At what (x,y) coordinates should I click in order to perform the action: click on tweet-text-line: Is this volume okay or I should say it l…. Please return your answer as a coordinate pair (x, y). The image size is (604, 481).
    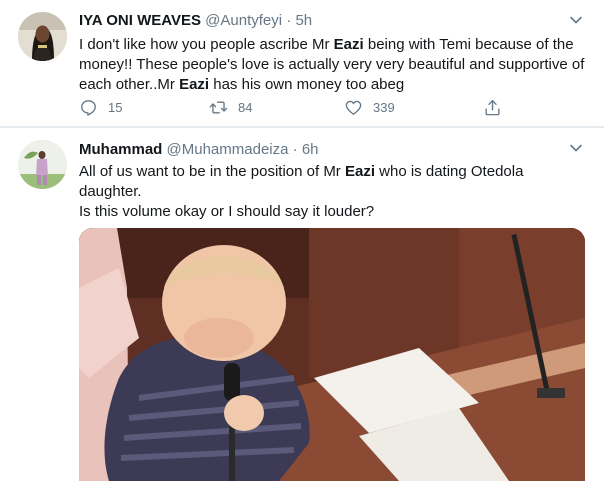
    Looking at the image, I should click on (227, 211).